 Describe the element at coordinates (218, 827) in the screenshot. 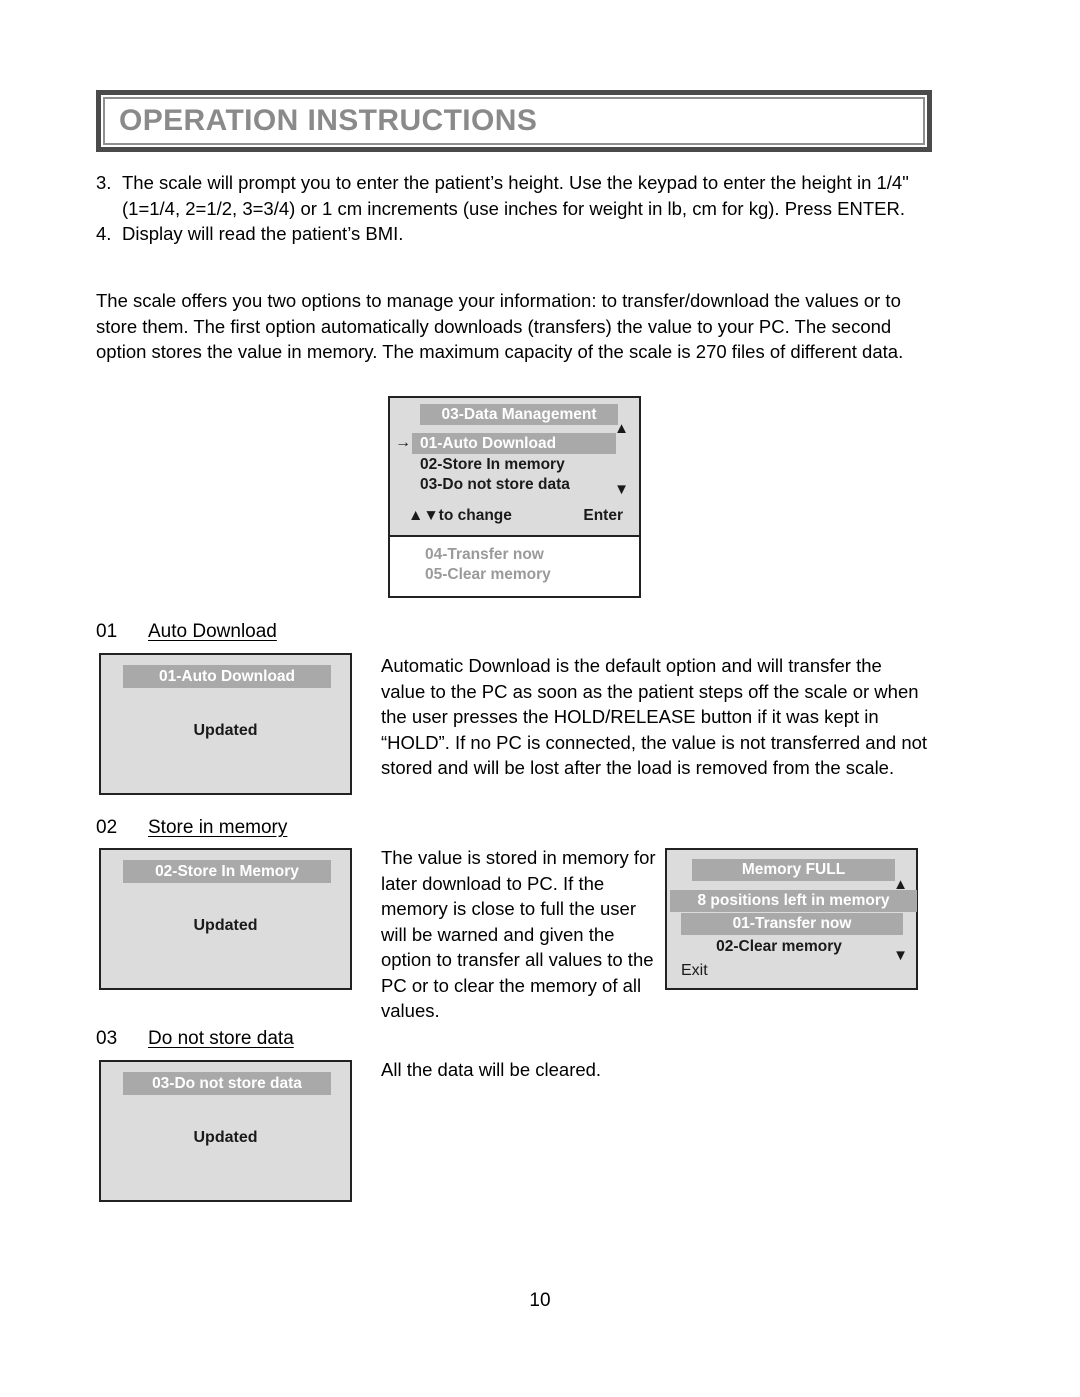

I see `section-label: Store in memory` at that location.